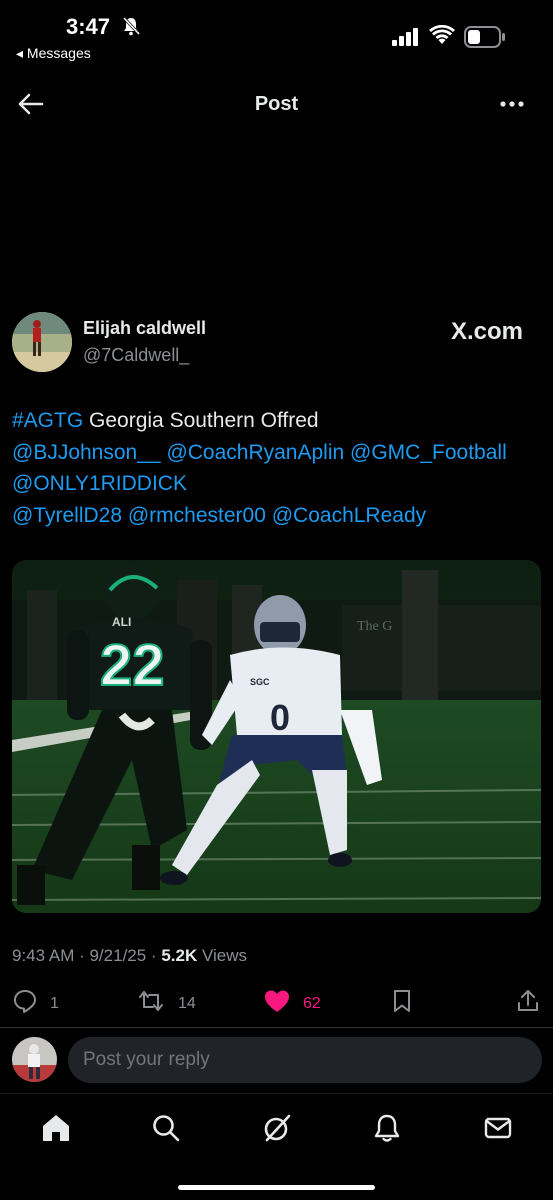 The height and width of the screenshot is (1200, 553). What do you see at coordinates (255, 452) in the screenshot?
I see `mention-link: @CoachRyanAplin` at bounding box center [255, 452].